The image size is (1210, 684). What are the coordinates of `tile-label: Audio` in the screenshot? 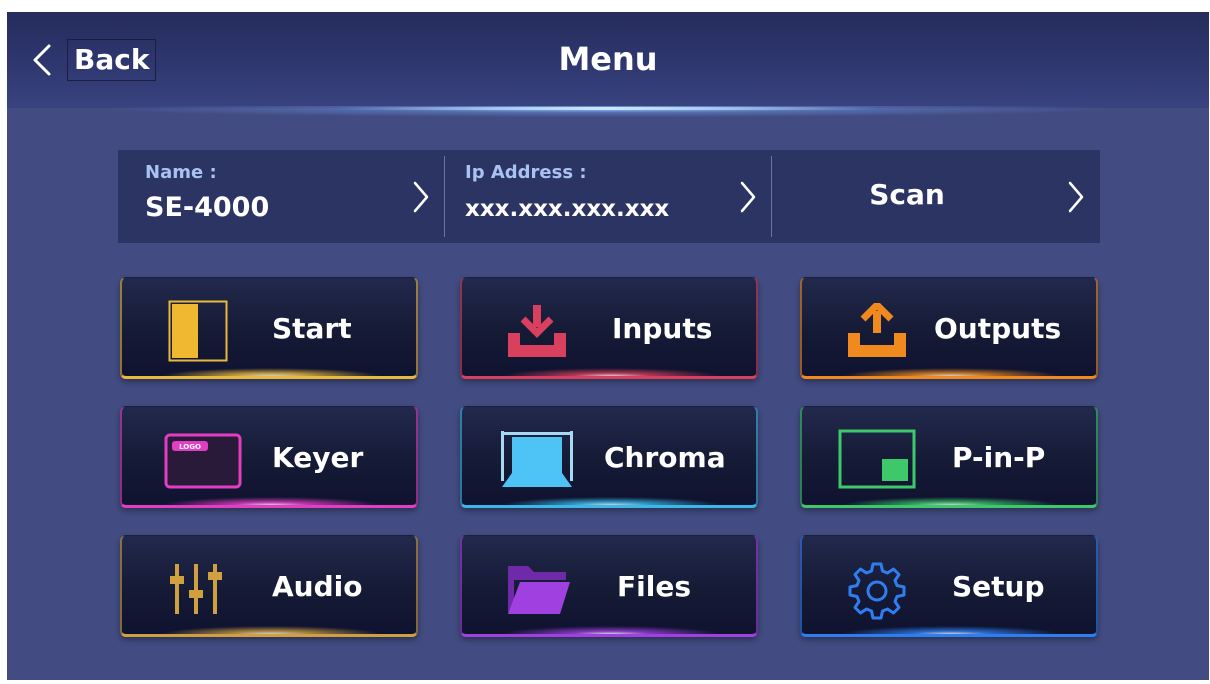 It's located at (317, 586).